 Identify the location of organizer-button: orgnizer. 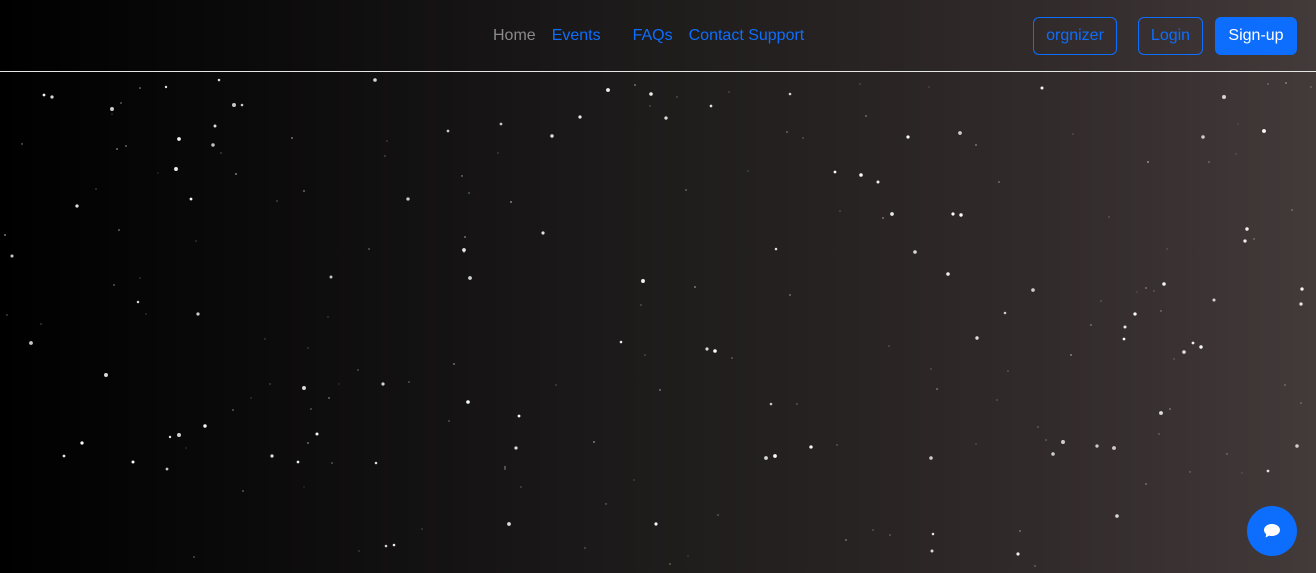
(1075, 36).